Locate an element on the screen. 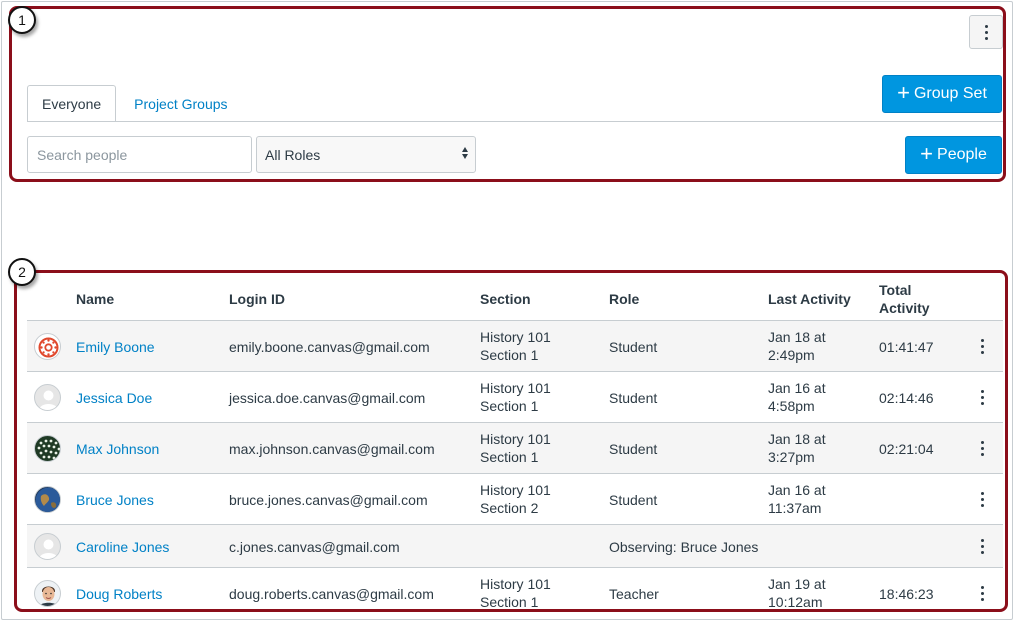 Image resolution: width=1015 pixels, height=622 pixels. last-activity-line-2: 4:58pm is located at coordinates (791, 406).